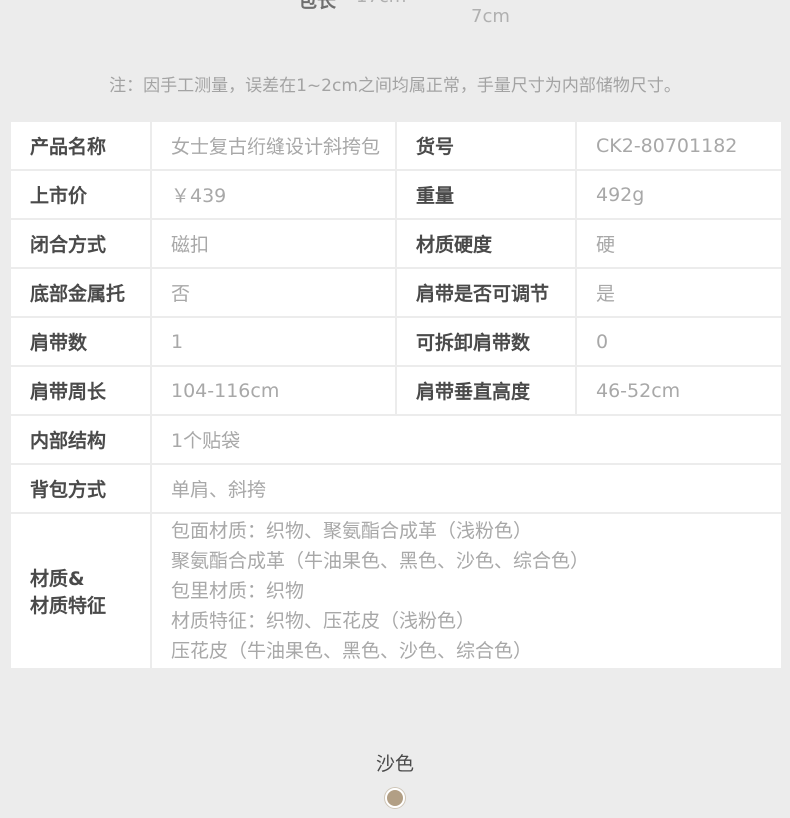 The image size is (790, 818). What do you see at coordinates (80, 145) in the screenshot?
I see `spec-label-product-name: 产品名称` at bounding box center [80, 145].